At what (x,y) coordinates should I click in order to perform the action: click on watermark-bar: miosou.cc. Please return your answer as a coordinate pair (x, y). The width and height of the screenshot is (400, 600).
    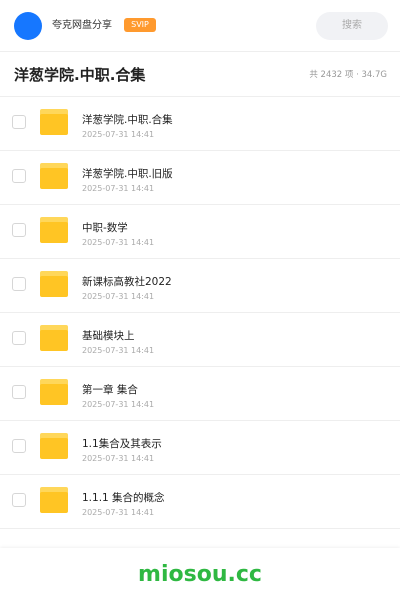
    Looking at the image, I should click on (200, 574).